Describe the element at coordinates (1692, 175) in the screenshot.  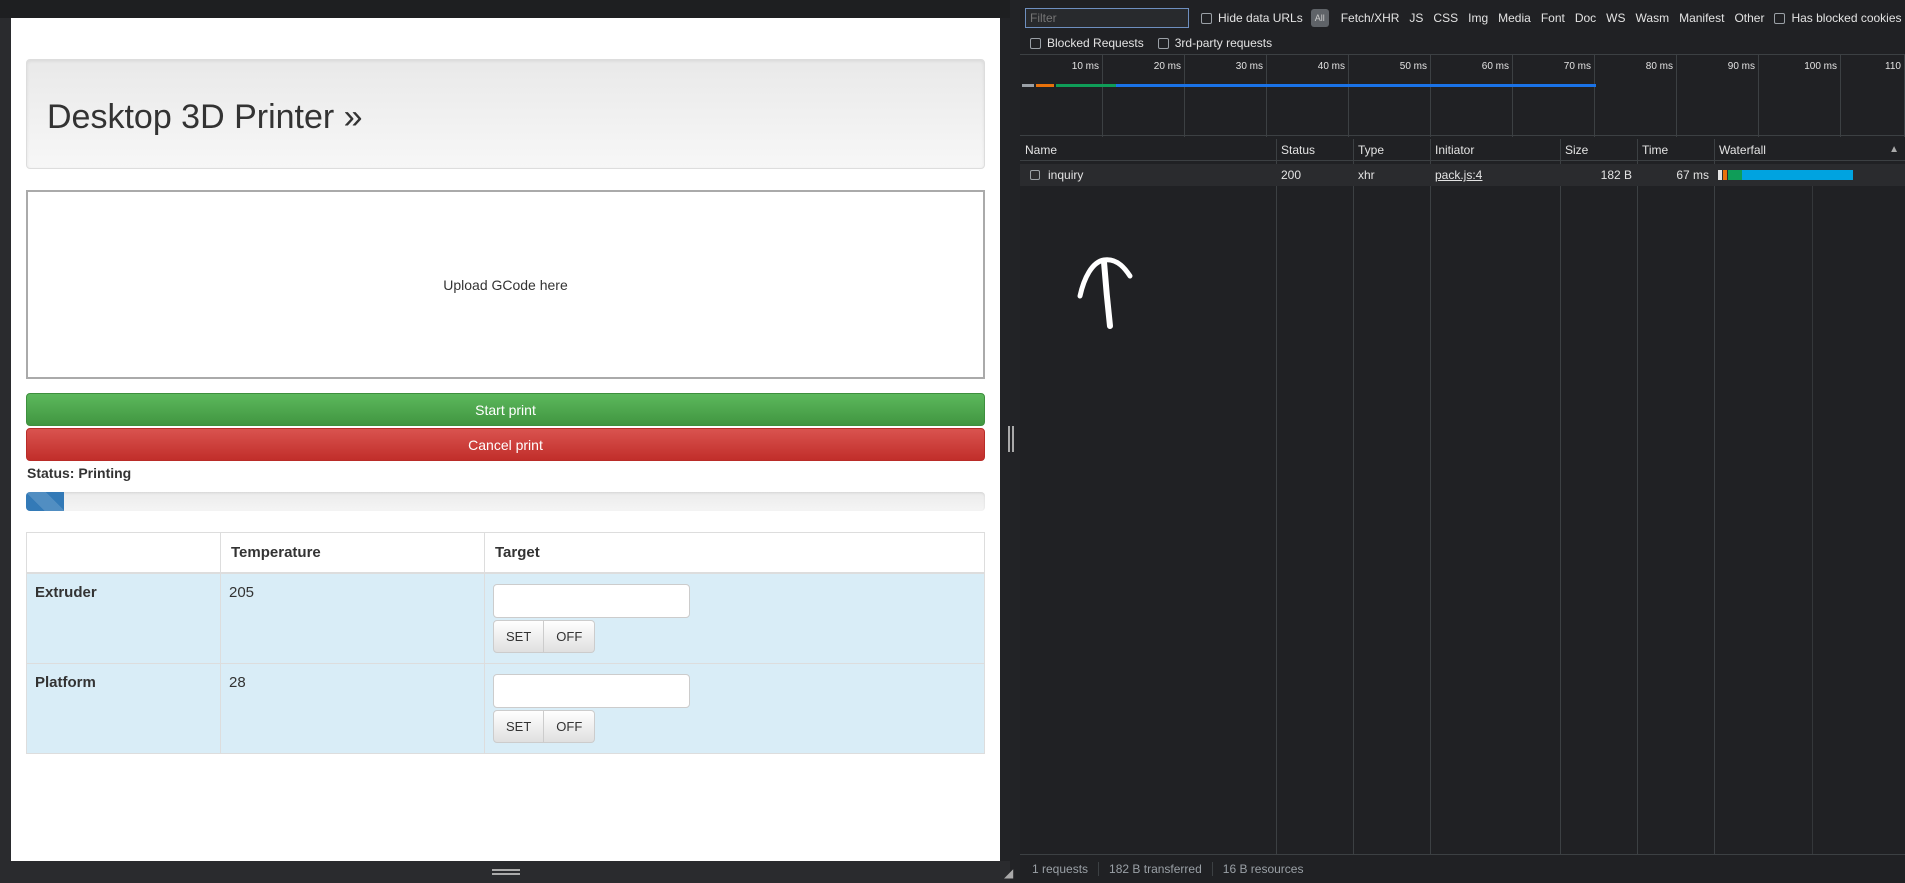
I see `request-time: 67 ms` at that location.